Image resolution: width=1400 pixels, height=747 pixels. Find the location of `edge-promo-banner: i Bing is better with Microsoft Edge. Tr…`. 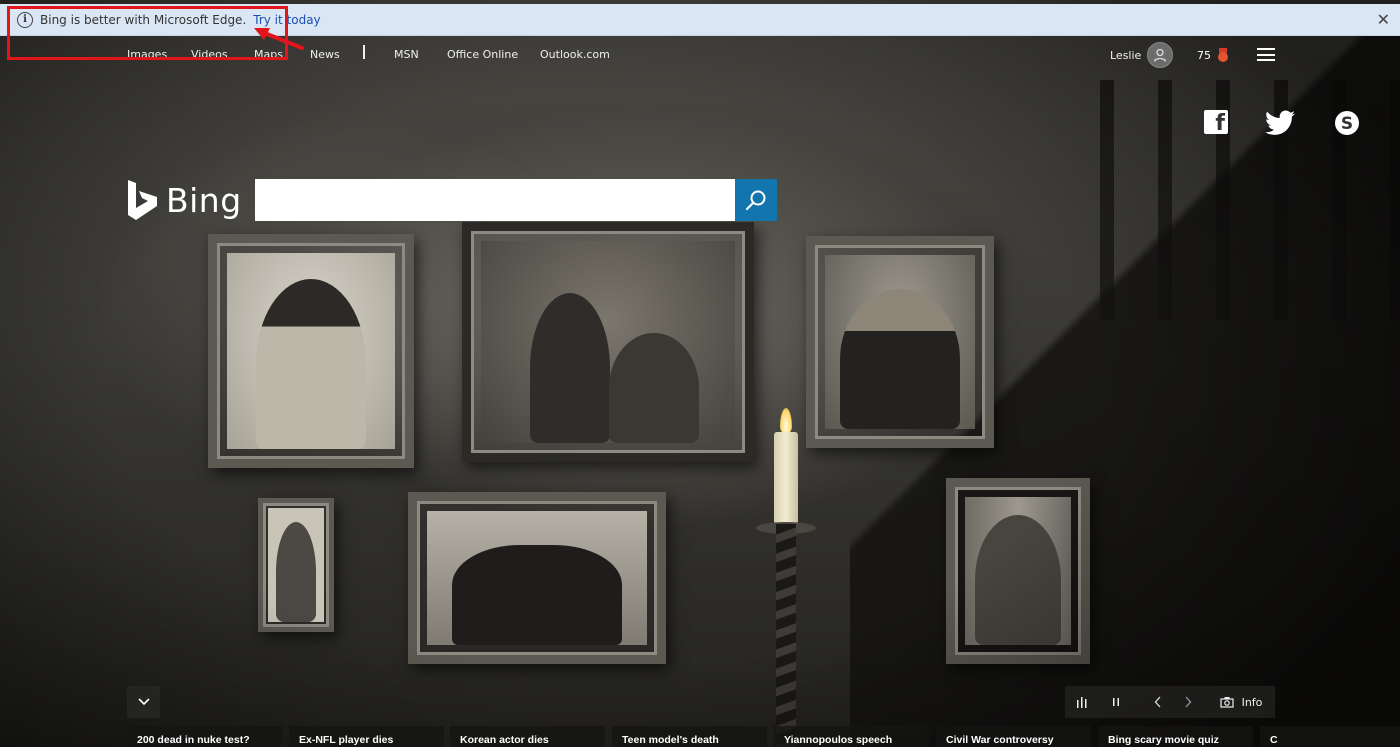

edge-promo-banner: i Bing is better with Microsoft Edge. Tr… is located at coordinates (700, 20).